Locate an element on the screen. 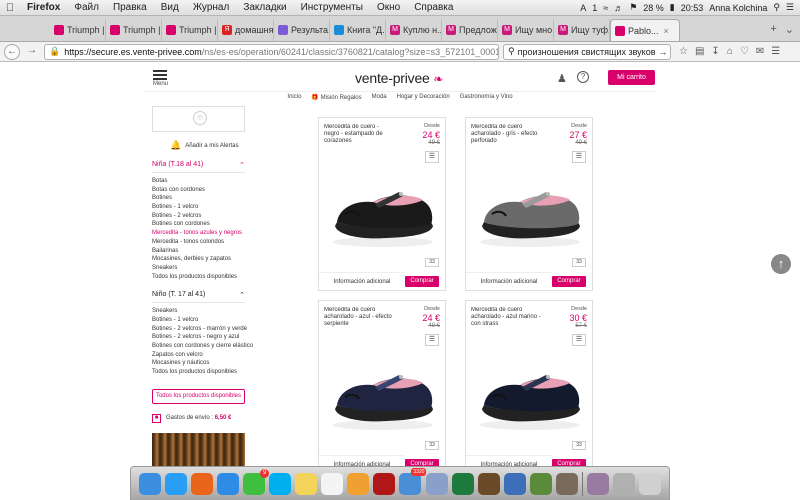 The height and width of the screenshot is (500, 800). calendar-icon is located at coordinates (332, 483).